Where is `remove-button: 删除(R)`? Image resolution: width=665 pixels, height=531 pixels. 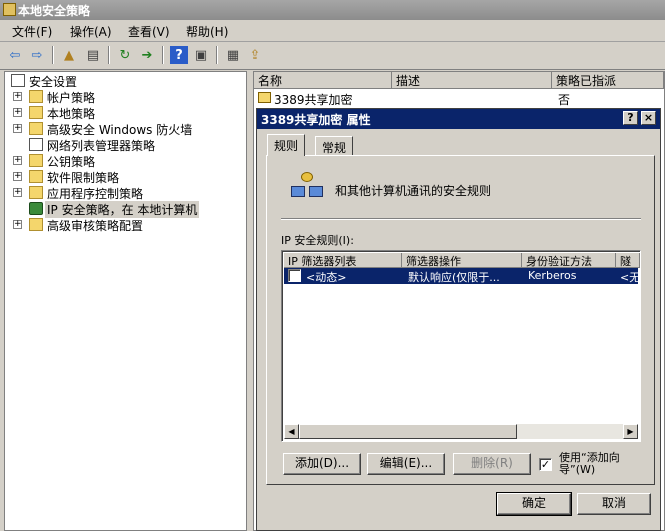
remove-button: 删除(R) is located at coordinates (492, 464).